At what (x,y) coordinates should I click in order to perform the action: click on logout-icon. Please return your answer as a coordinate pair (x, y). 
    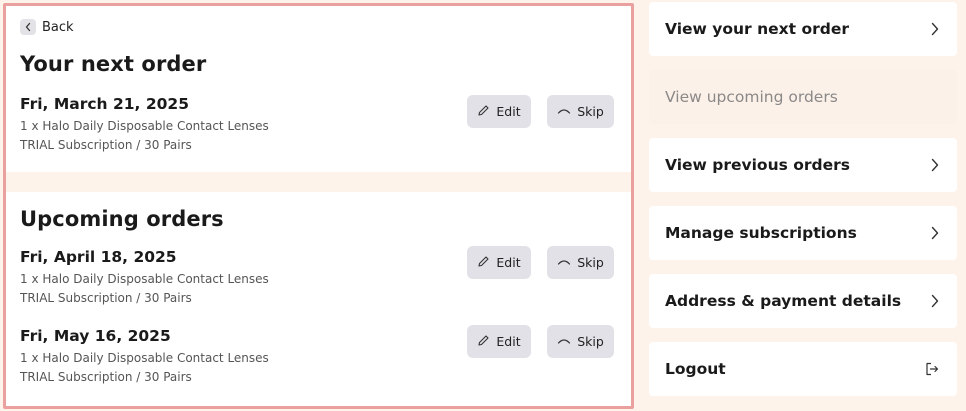
    Looking at the image, I should click on (932, 369).